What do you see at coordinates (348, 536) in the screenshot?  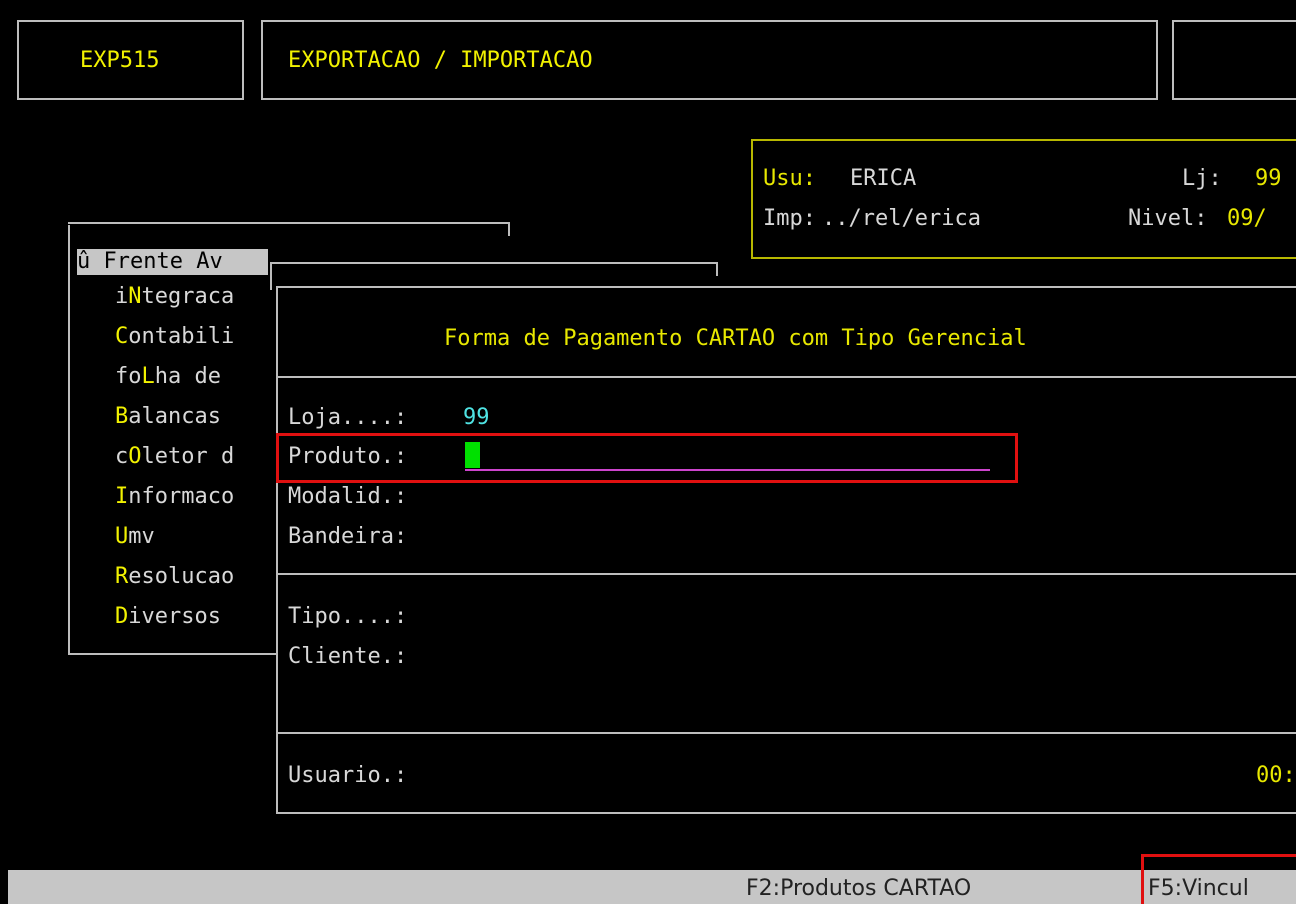 I see `bandeira-label: Bandeira:` at bounding box center [348, 536].